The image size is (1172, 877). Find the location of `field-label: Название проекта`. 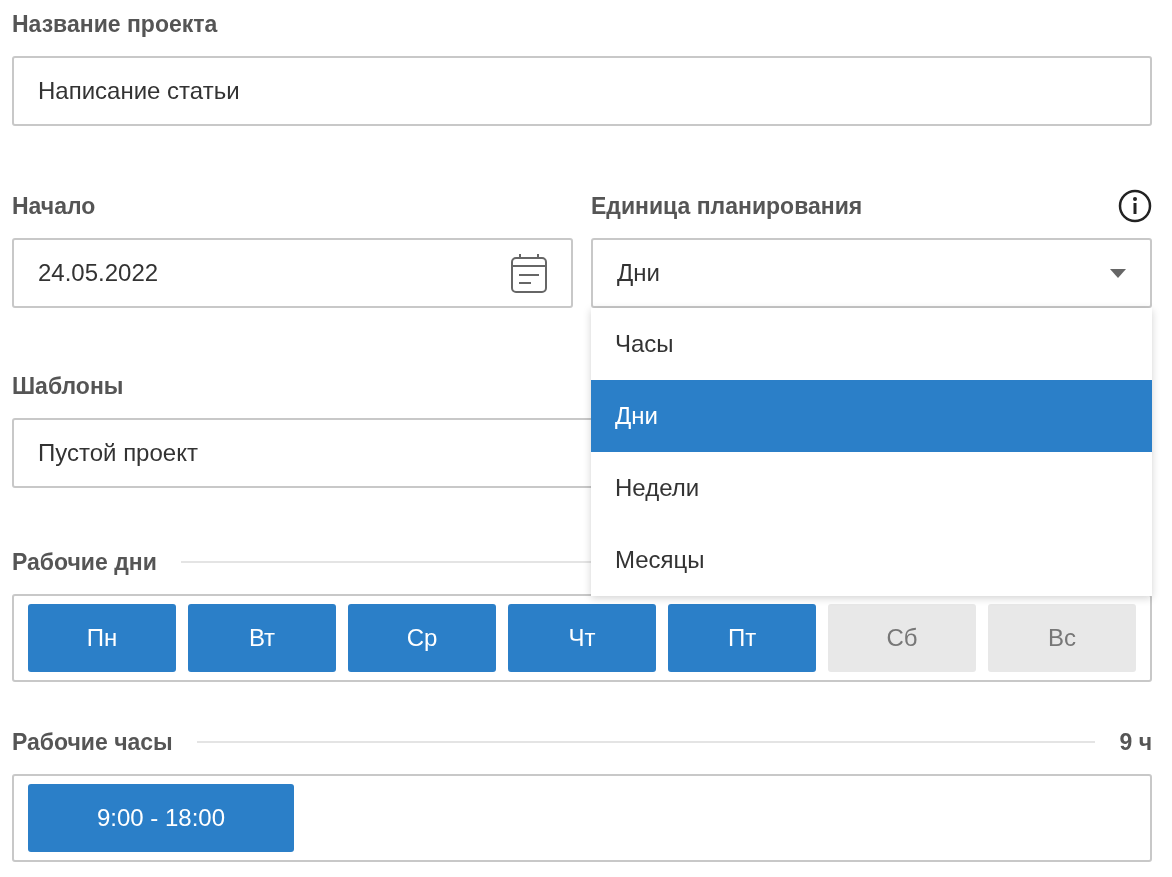

field-label: Название проекта is located at coordinates (115, 24).